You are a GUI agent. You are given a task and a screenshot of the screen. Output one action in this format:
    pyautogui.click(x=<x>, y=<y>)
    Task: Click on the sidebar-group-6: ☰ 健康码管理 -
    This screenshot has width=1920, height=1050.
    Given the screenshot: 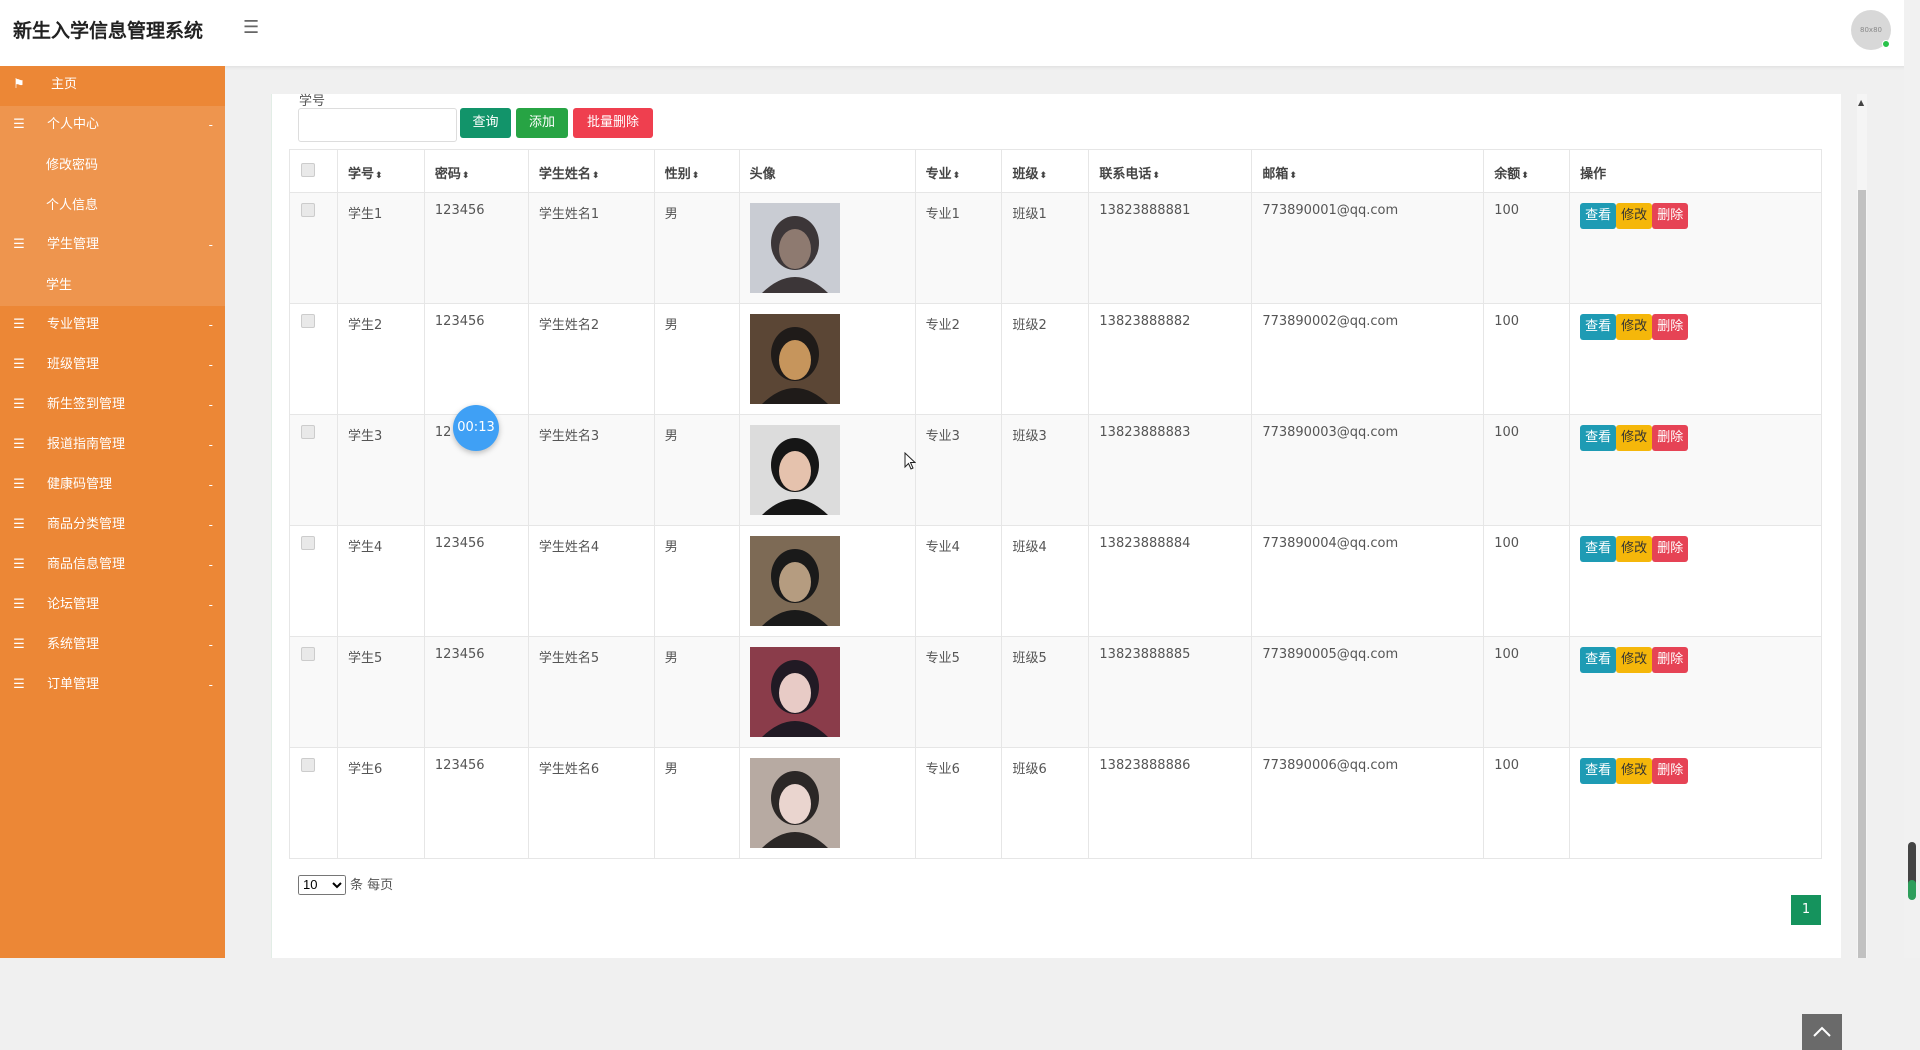 What is the action you would take?
    pyautogui.click(x=112, y=486)
    